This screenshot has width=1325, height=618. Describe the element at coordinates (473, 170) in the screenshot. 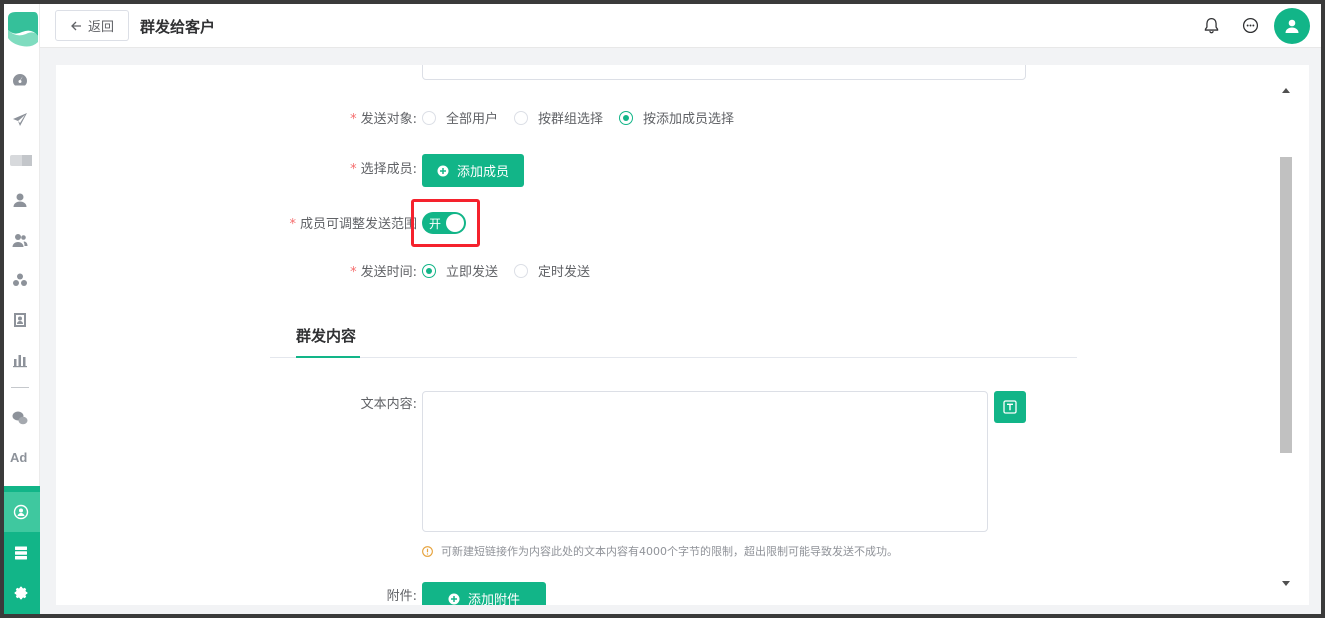

I see `add-member-button: 添加成员` at that location.